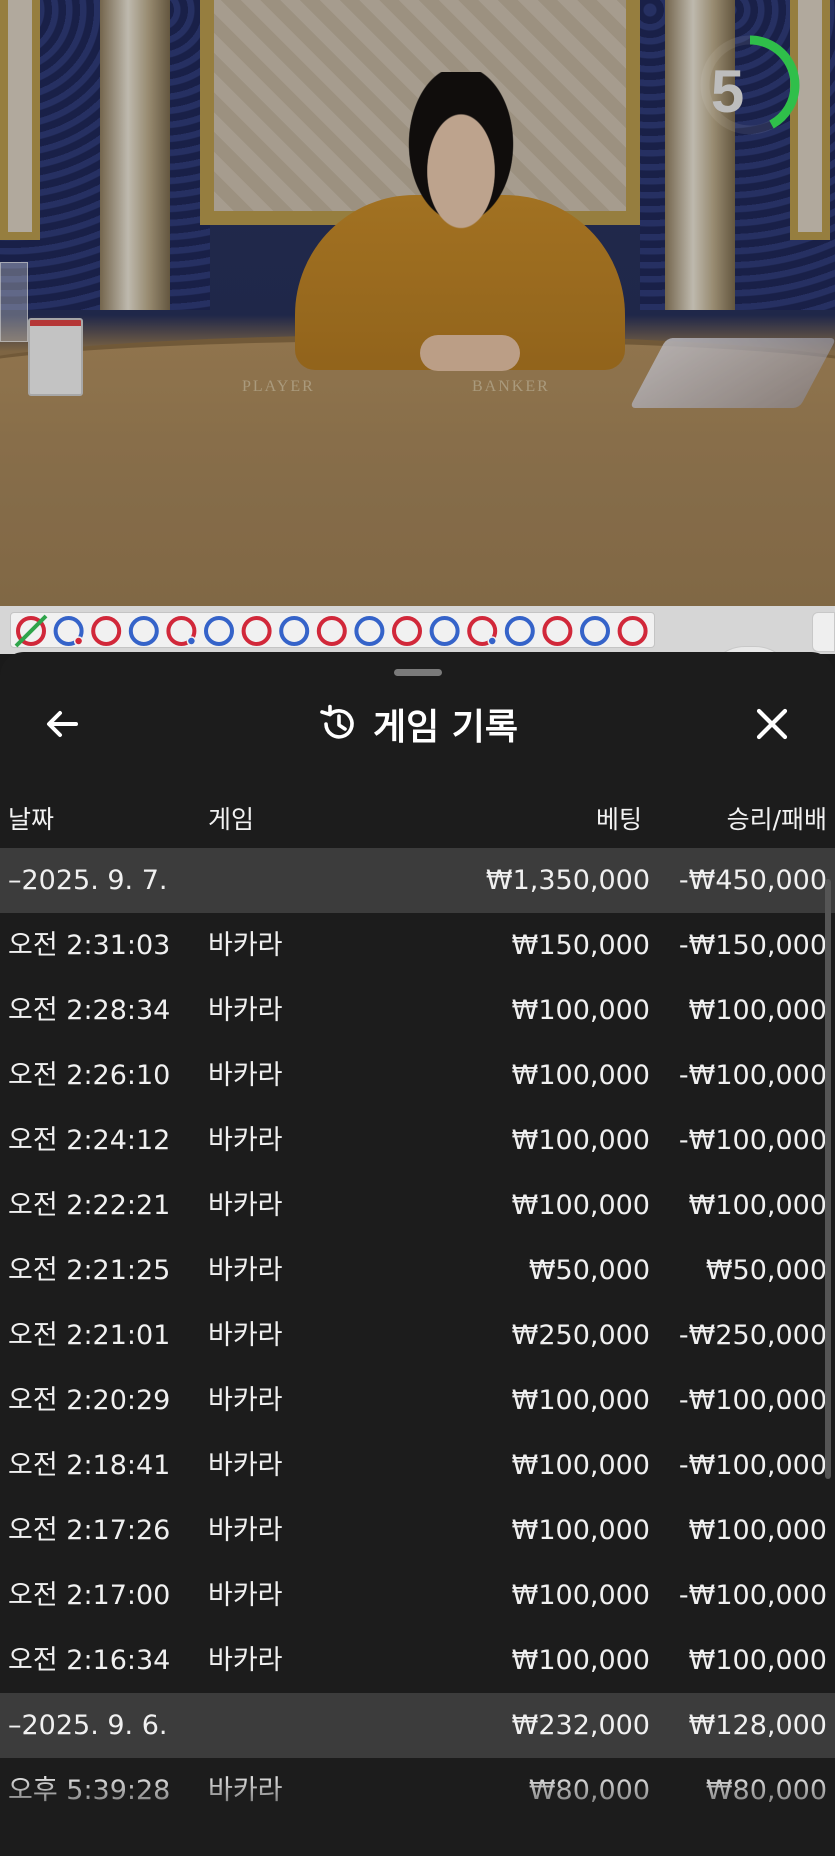 The height and width of the screenshot is (1856, 835). Describe the element at coordinates (89, 1400) in the screenshot. I see `row-date: 오전 2:20:29` at that location.